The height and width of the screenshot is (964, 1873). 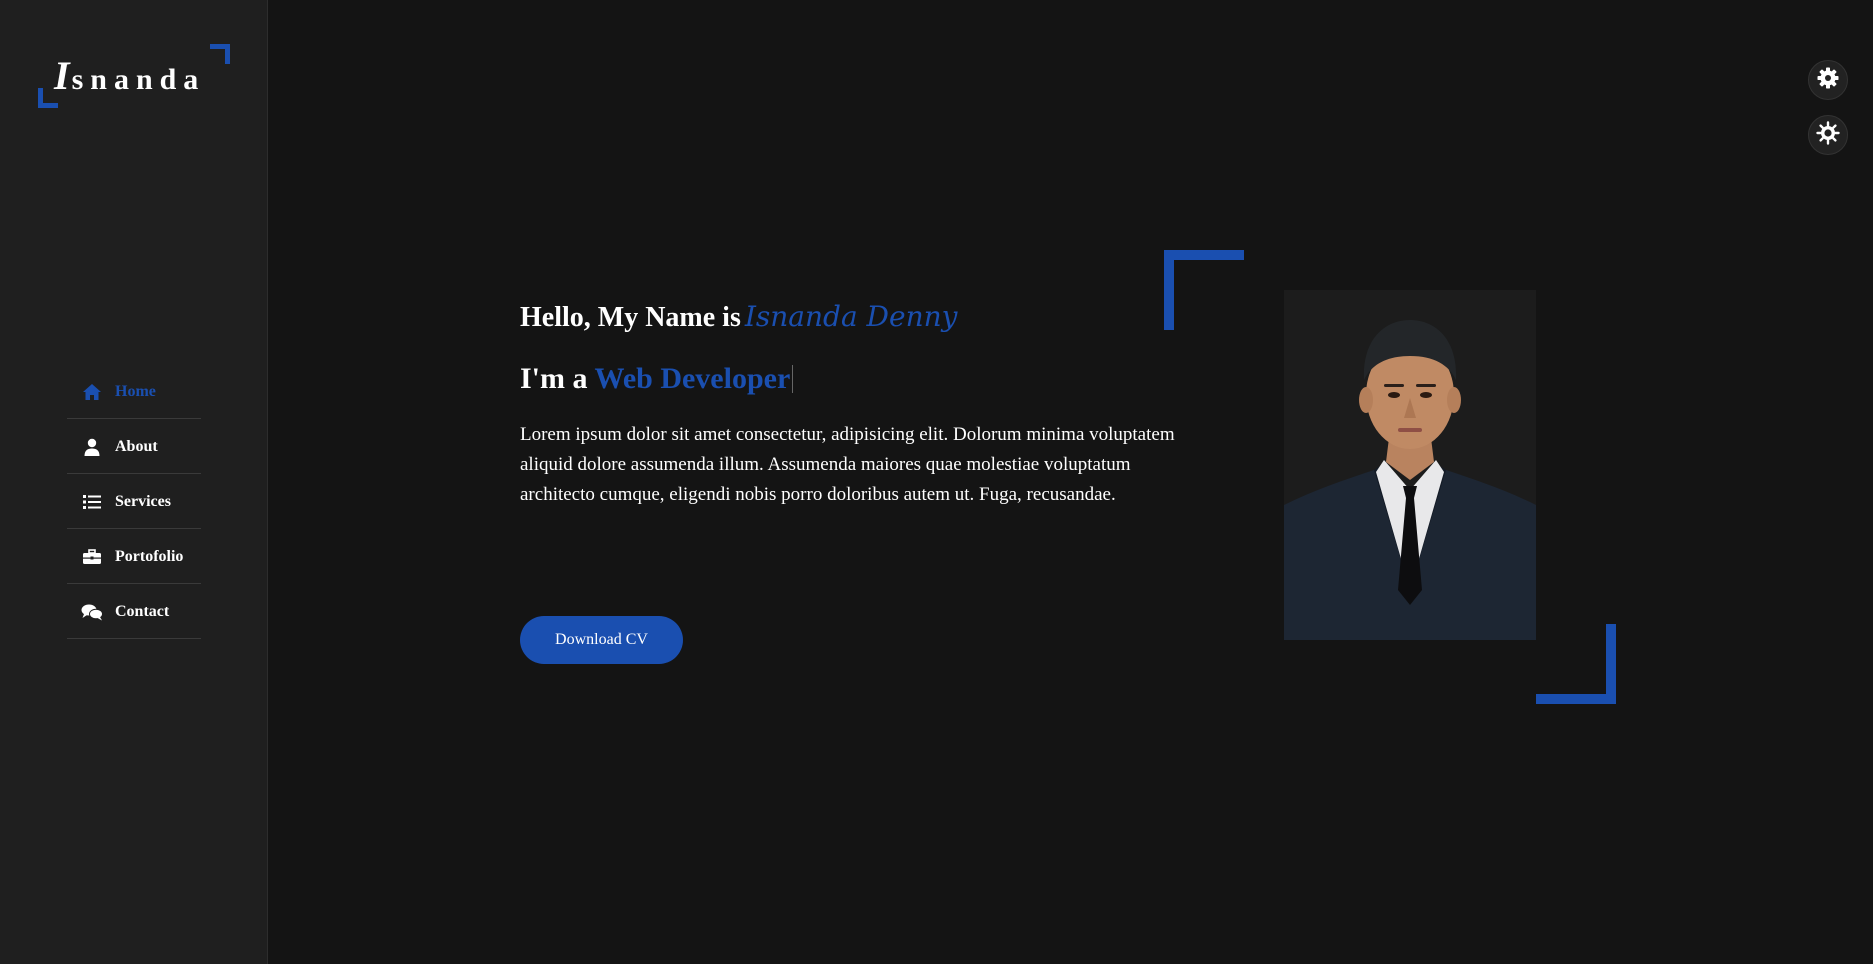 I want to click on sidebar-item-about: About, so click(x=134, y=447).